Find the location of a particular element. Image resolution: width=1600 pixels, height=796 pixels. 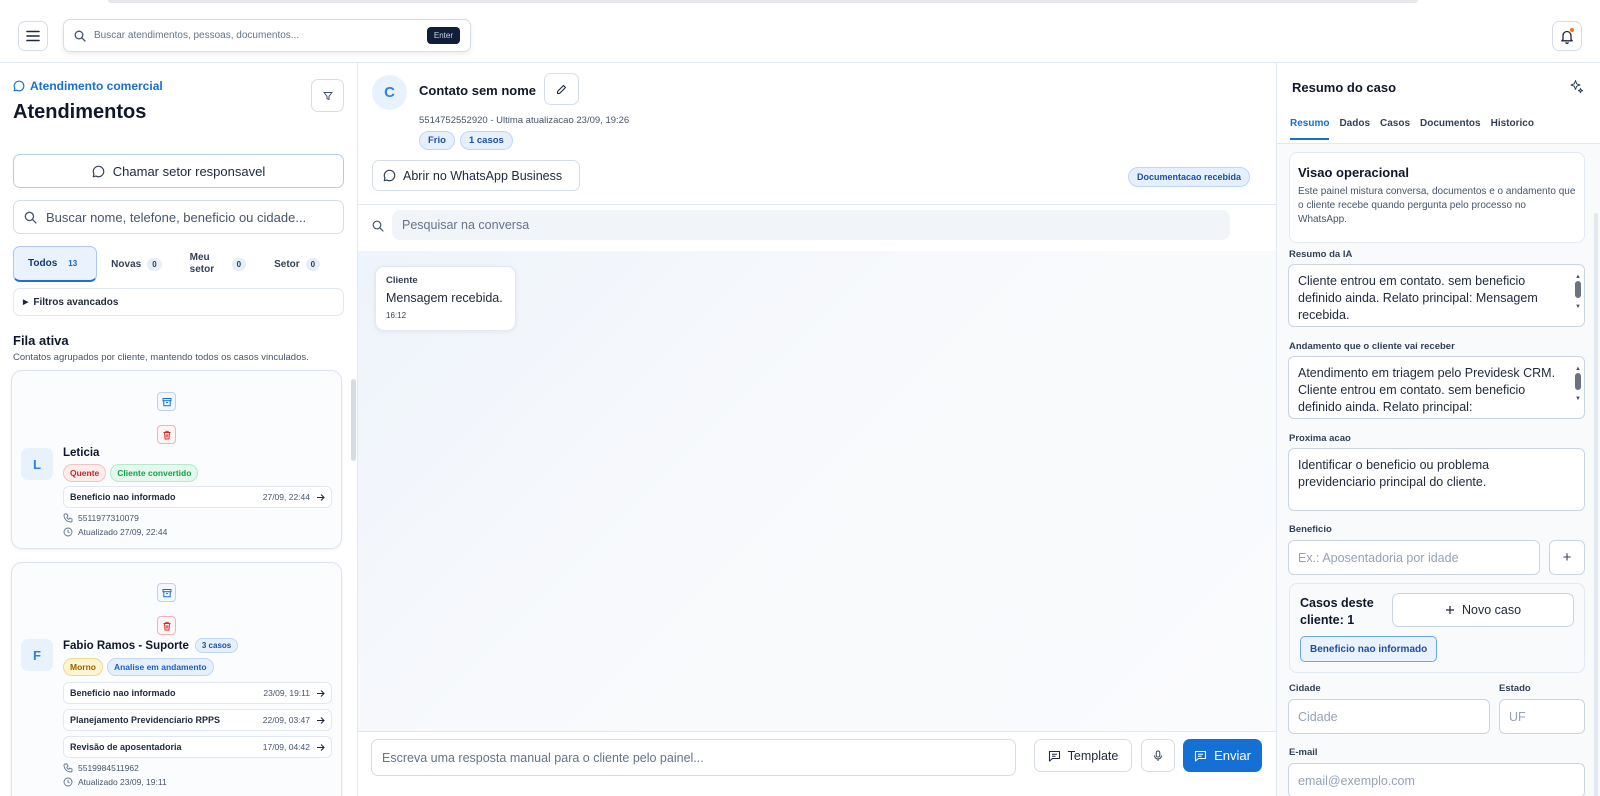

enter-badge: Enter is located at coordinates (443, 35).